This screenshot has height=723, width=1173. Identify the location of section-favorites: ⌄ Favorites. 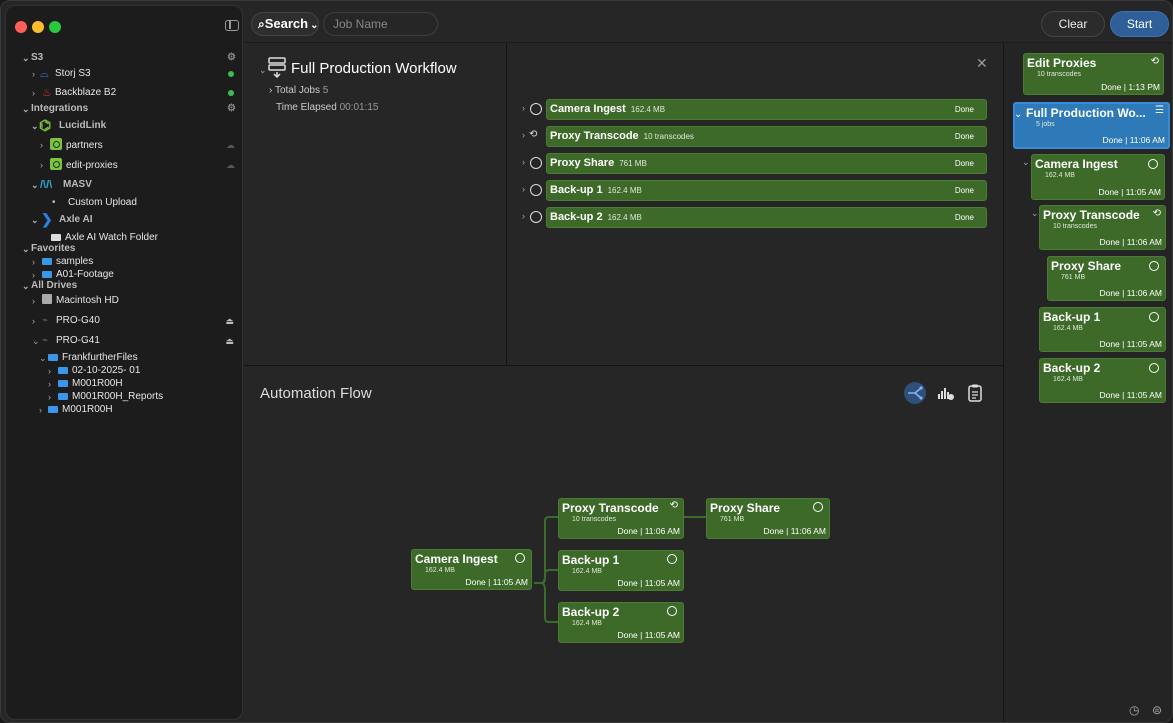
(125, 249).